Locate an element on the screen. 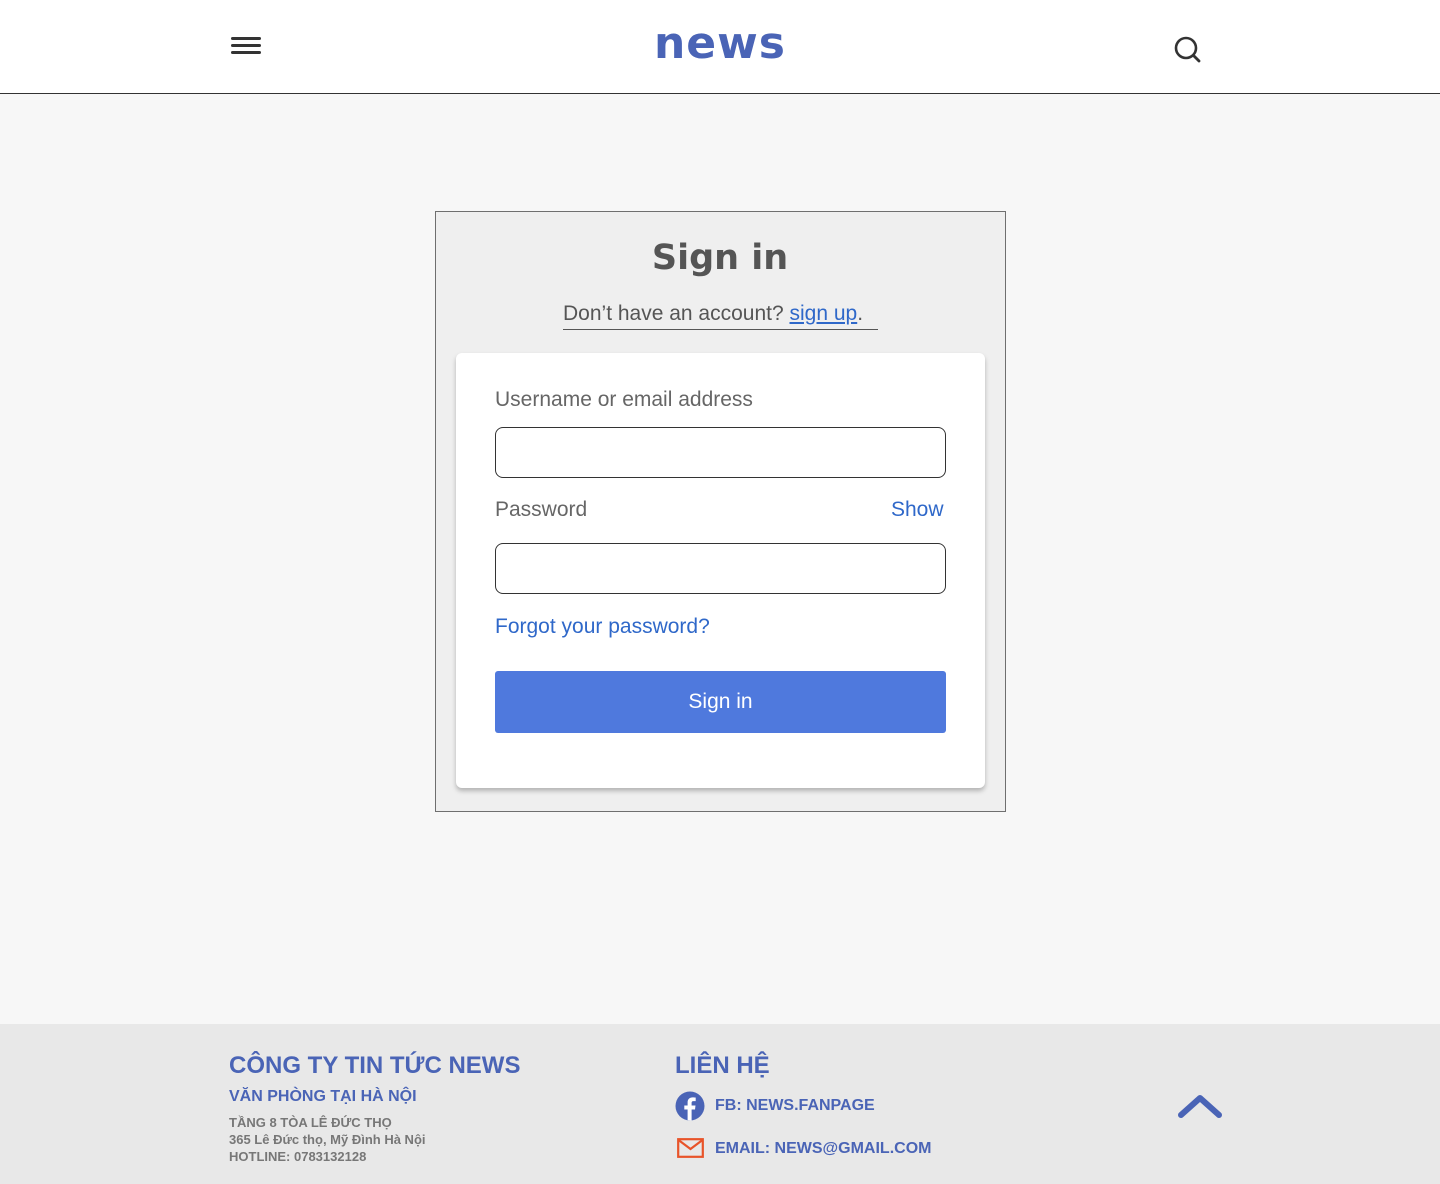 The height and width of the screenshot is (1184, 1440). signin-title: Sign in is located at coordinates (720, 258).